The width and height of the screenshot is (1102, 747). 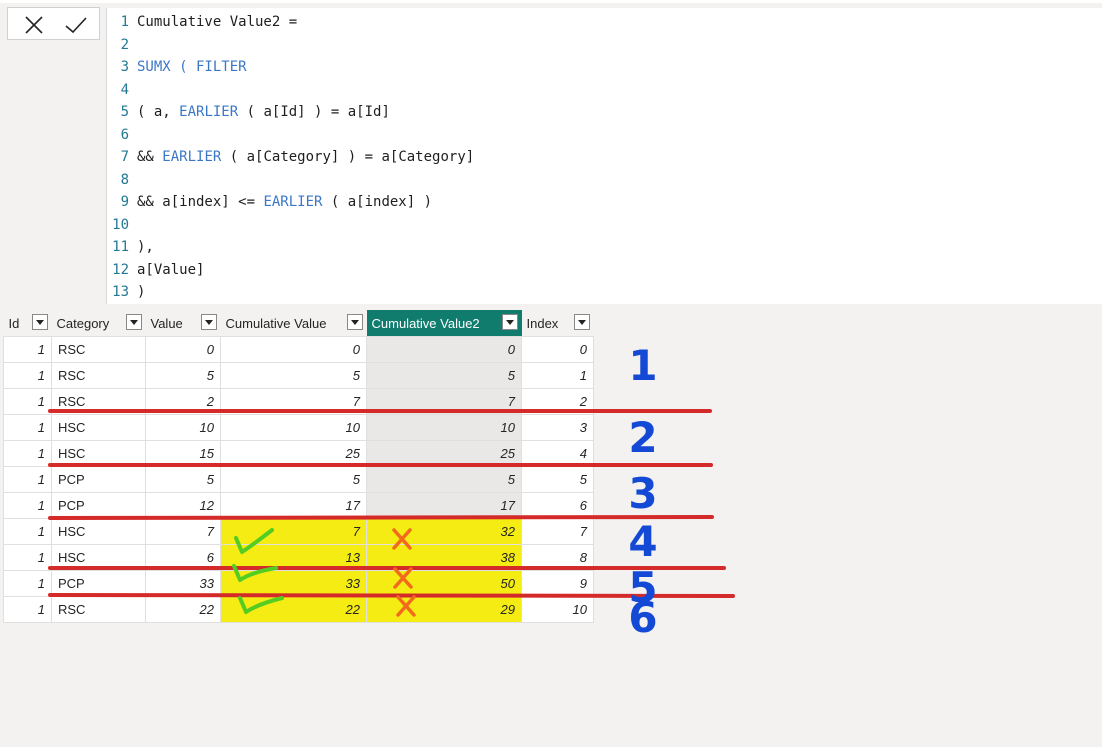 I want to click on column-header-id: Id, so click(x=27, y=323).